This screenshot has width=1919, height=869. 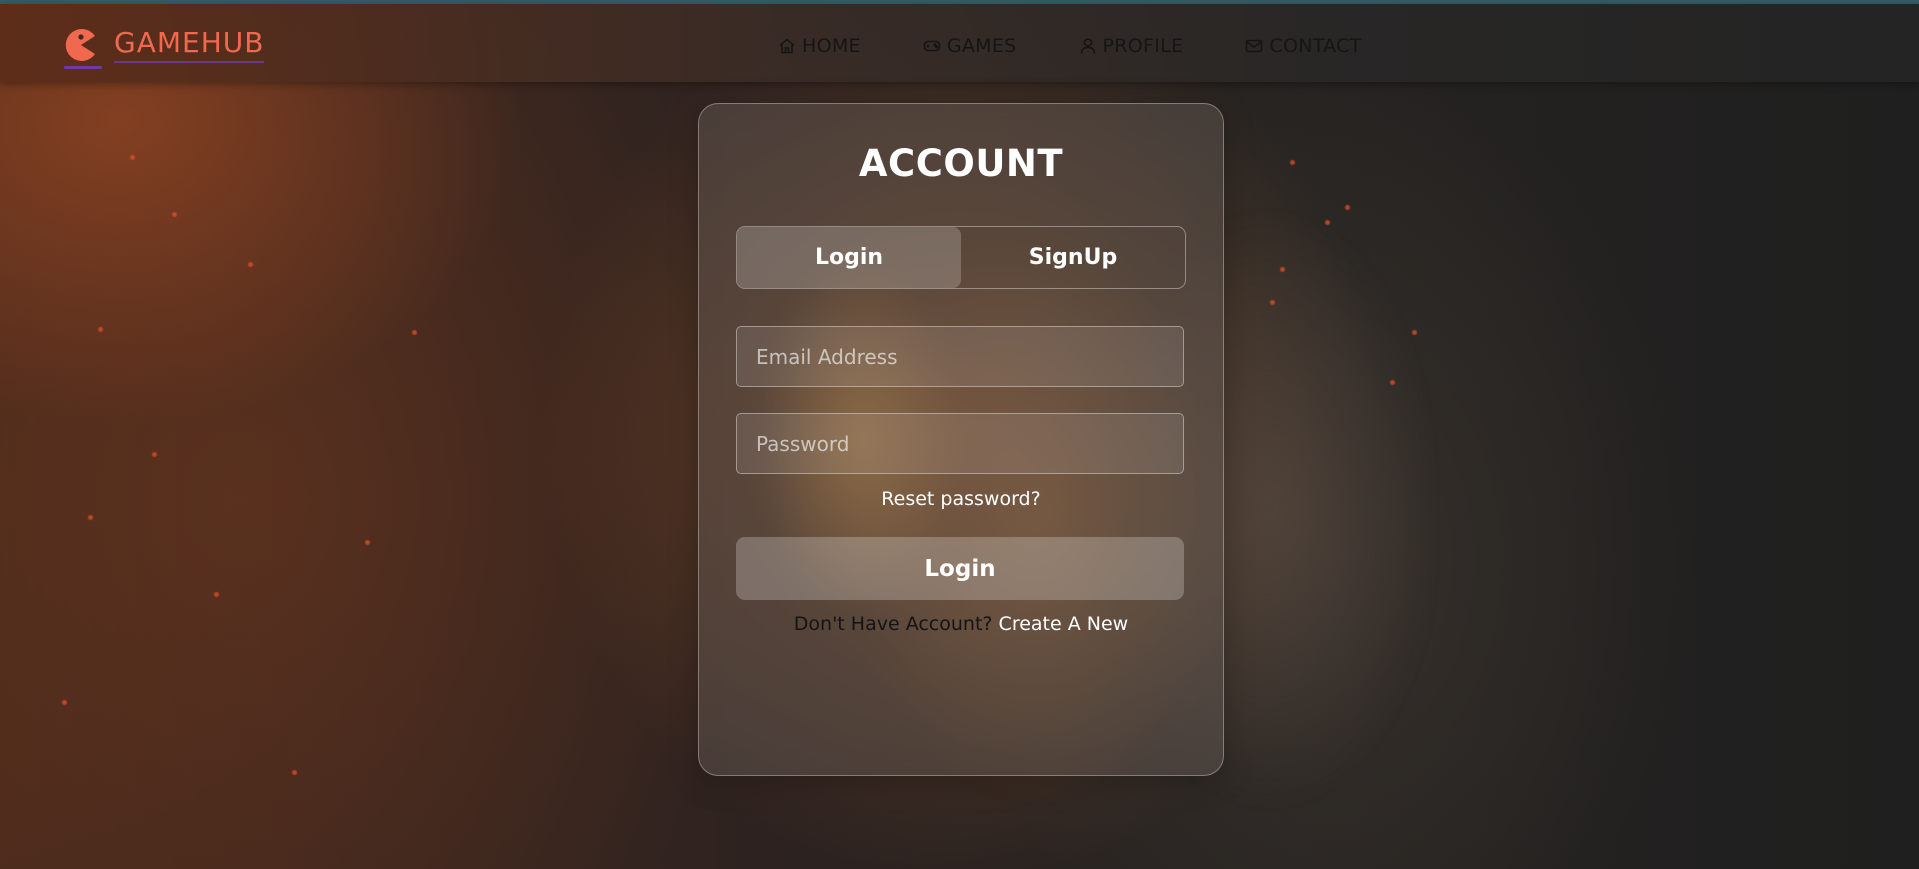 I want to click on logo-underline, so click(x=83, y=67).